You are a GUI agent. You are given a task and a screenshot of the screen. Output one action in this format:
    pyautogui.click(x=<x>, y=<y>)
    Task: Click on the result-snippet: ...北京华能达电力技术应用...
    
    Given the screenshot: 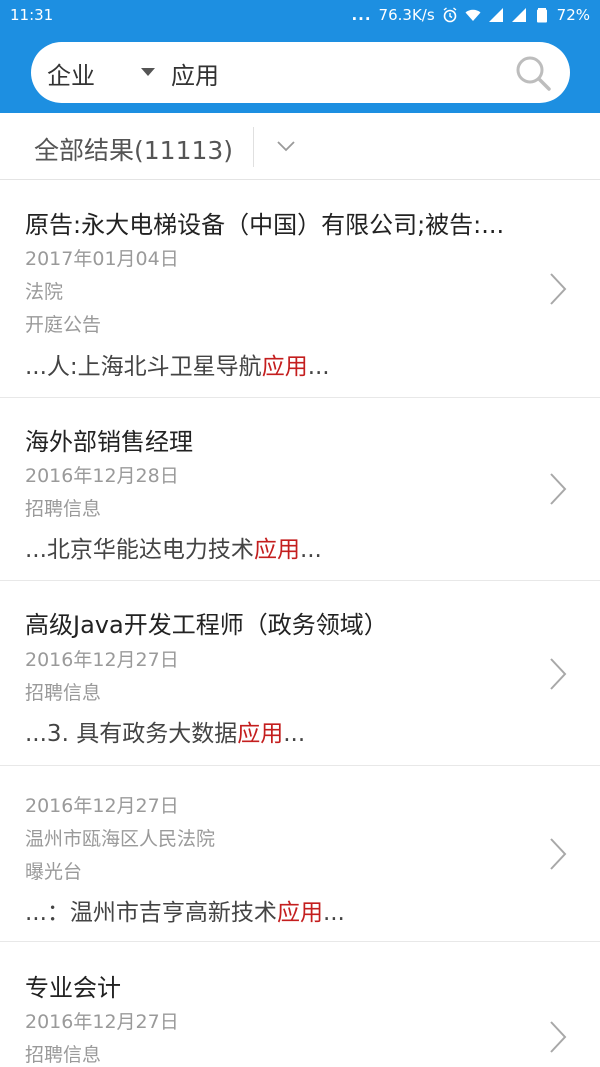 What is the action you would take?
    pyautogui.click(x=173, y=550)
    